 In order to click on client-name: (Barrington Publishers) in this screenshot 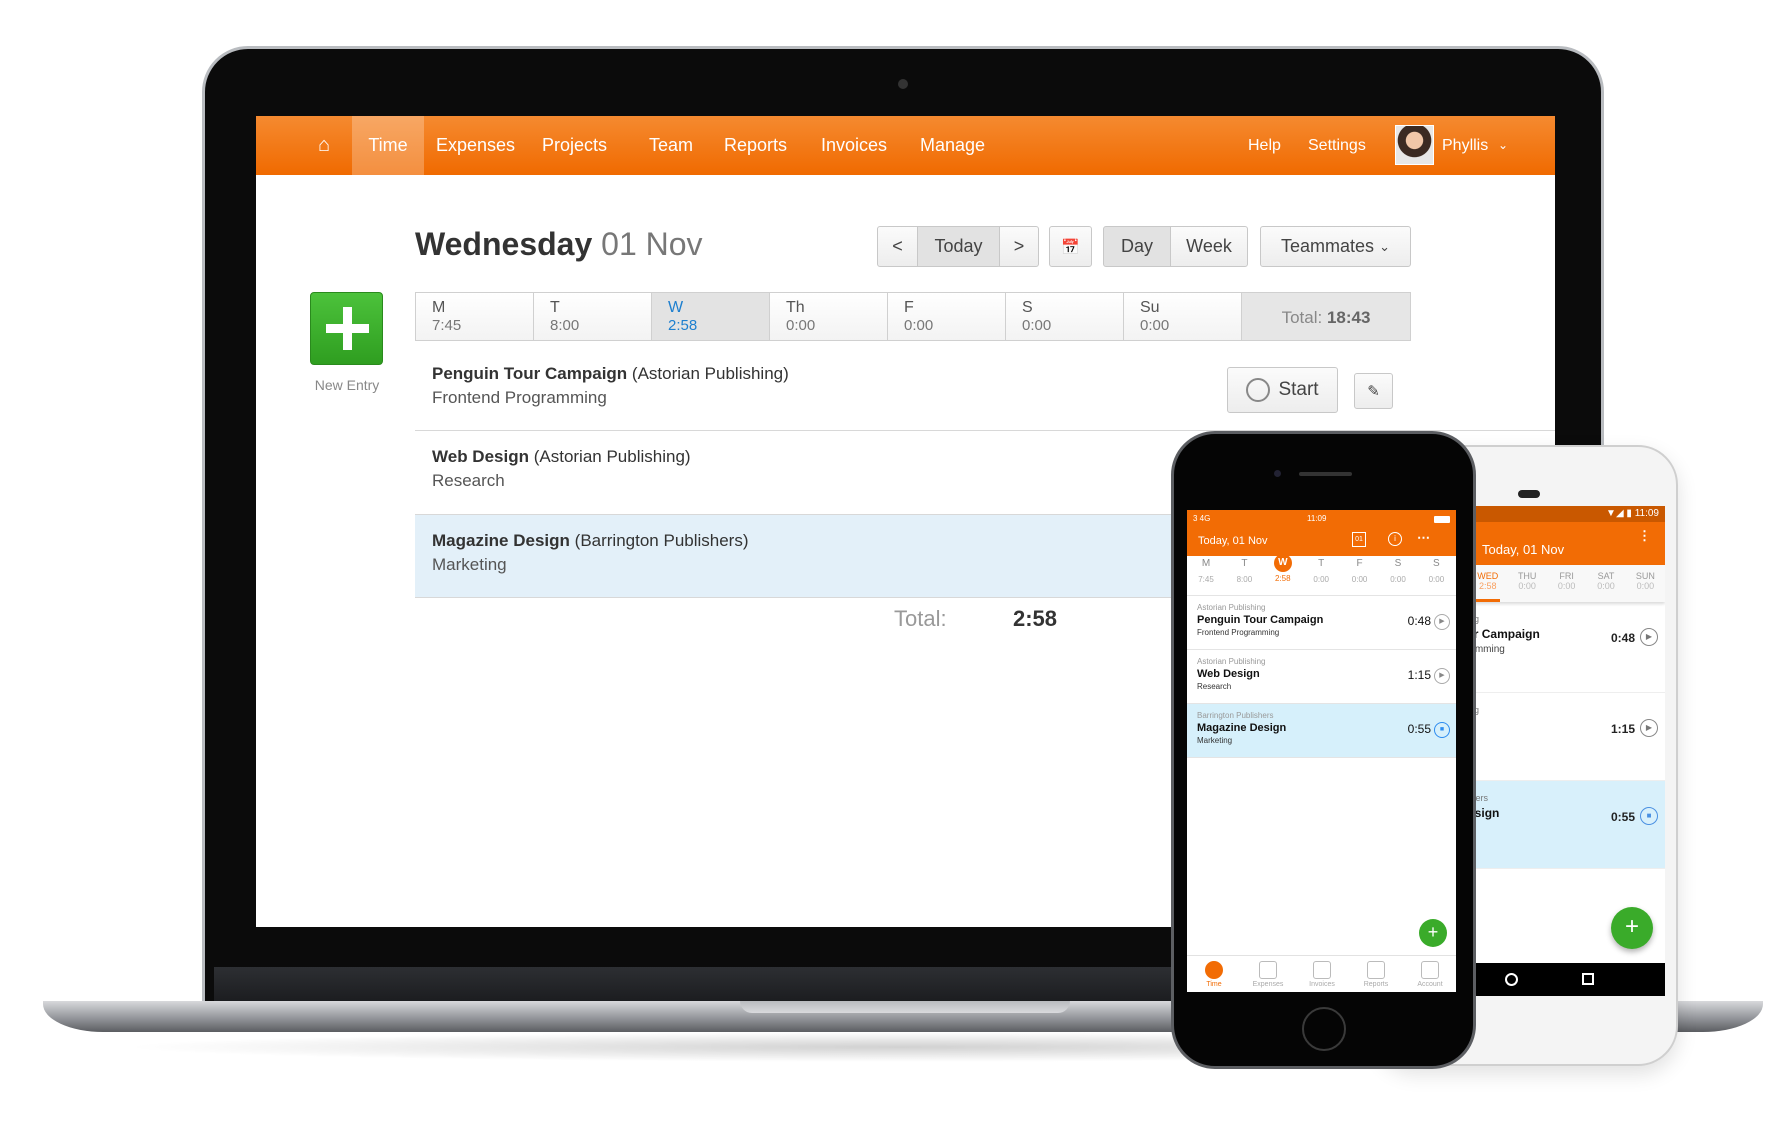, I will do `click(661, 540)`.